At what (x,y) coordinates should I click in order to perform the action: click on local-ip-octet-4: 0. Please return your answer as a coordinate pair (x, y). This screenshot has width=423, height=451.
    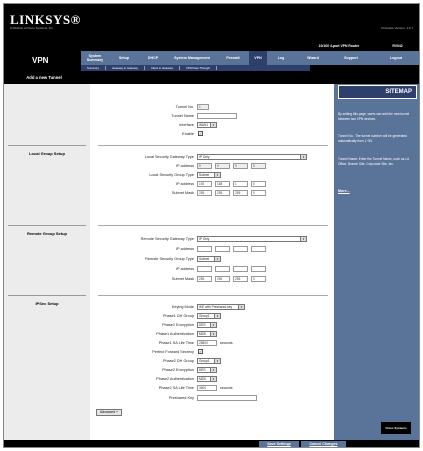
    Looking at the image, I should click on (258, 166).